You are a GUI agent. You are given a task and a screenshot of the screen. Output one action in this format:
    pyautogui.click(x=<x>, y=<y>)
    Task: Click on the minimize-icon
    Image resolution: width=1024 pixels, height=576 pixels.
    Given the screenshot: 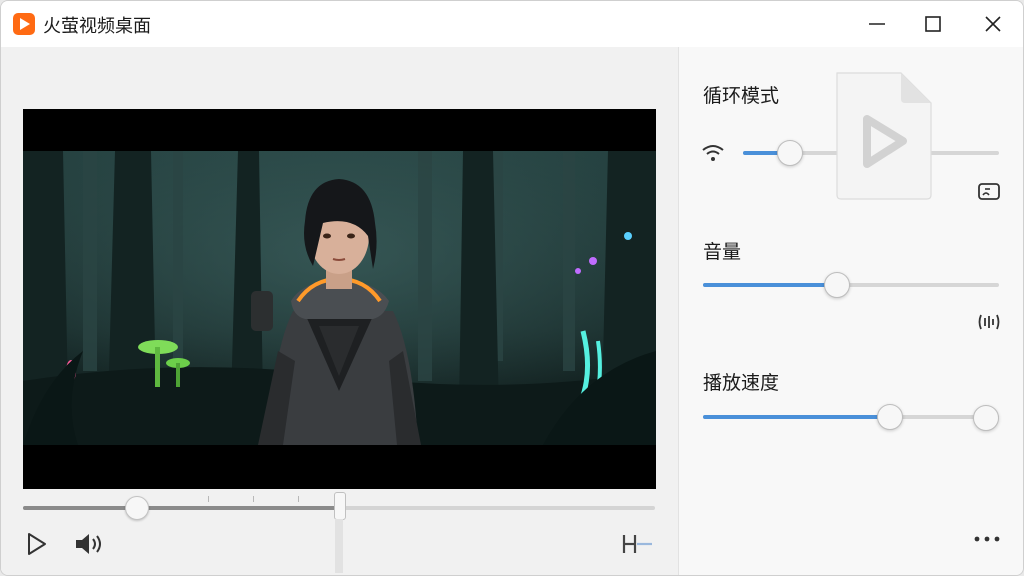 What is the action you would take?
    pyautogui.click(x=877, y=24)
    